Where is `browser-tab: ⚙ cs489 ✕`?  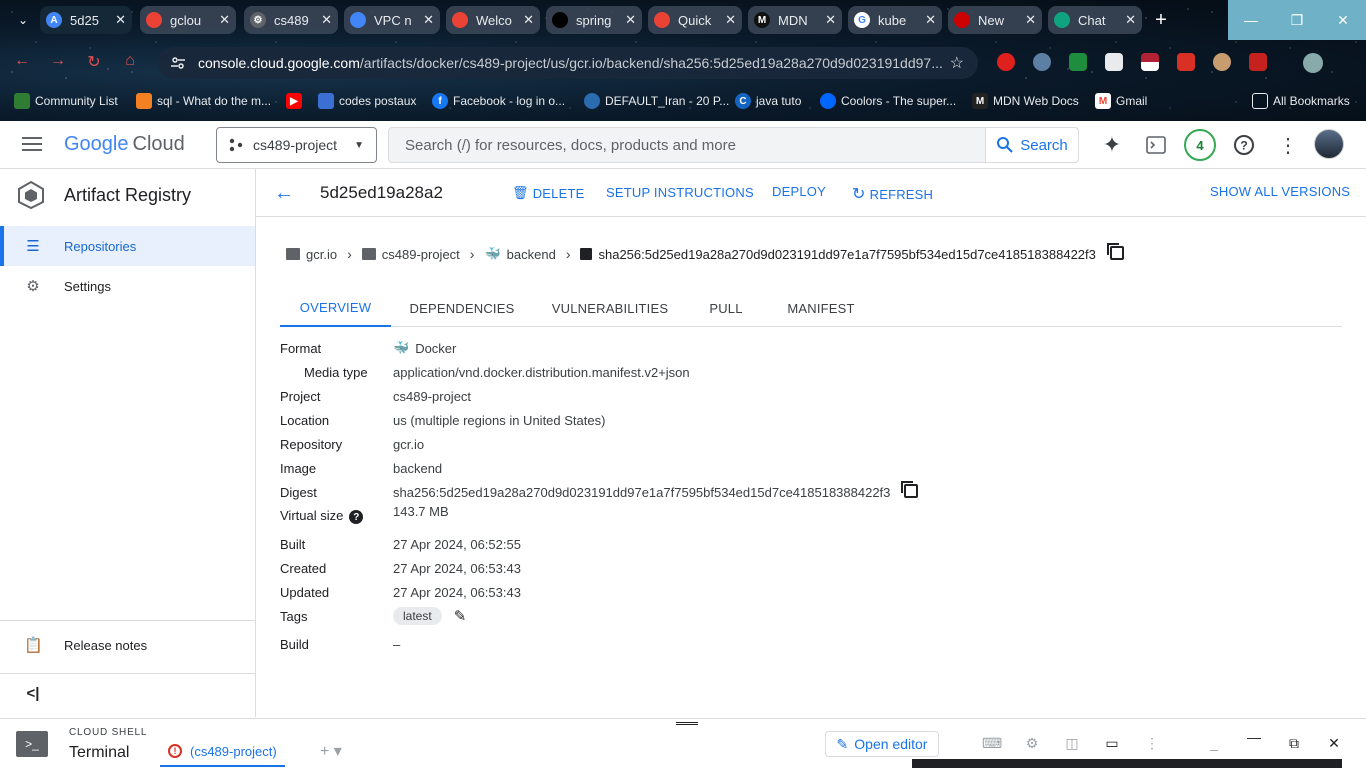
browser-tab: ⚙ cs489 ✕ is located at coordinates (291, 20).